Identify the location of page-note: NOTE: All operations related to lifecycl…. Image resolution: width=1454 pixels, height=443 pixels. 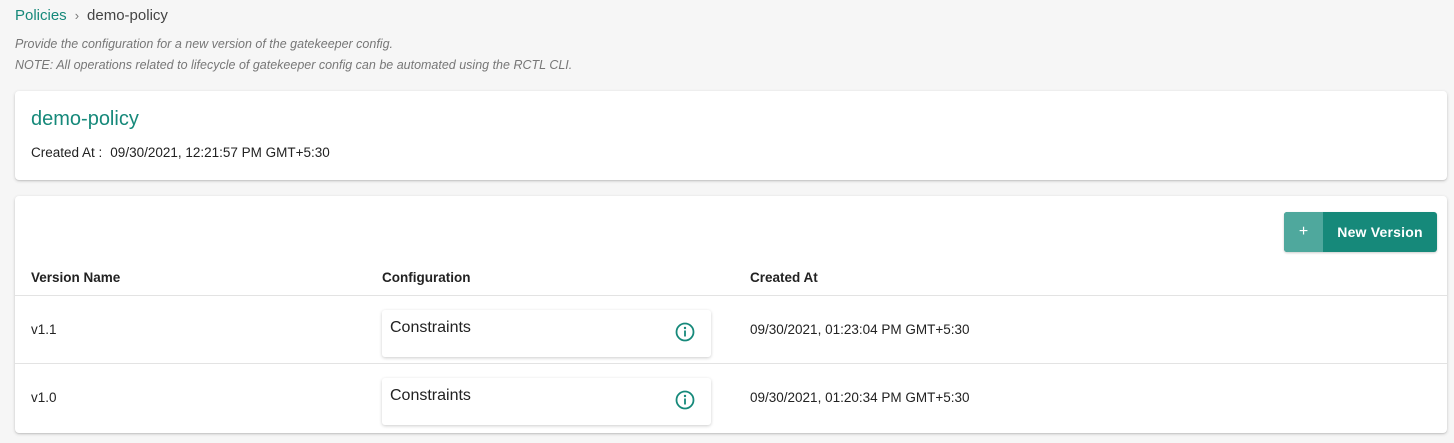
(294, 65).